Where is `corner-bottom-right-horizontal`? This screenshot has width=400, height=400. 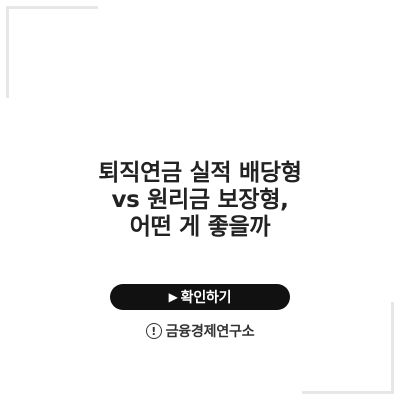
corner-bottom-right-horizontal is located at coordinates (348, 392).